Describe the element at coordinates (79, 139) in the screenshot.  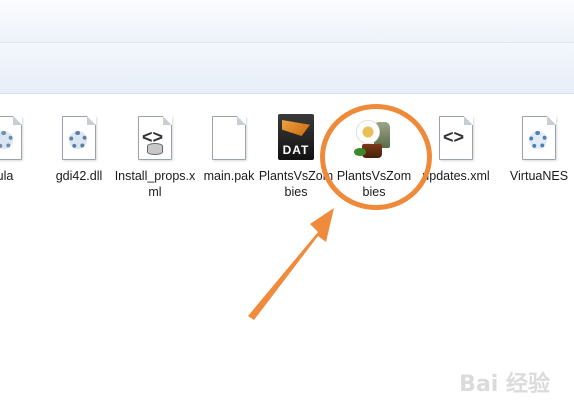
I see `dll-gear-icon` at that location.